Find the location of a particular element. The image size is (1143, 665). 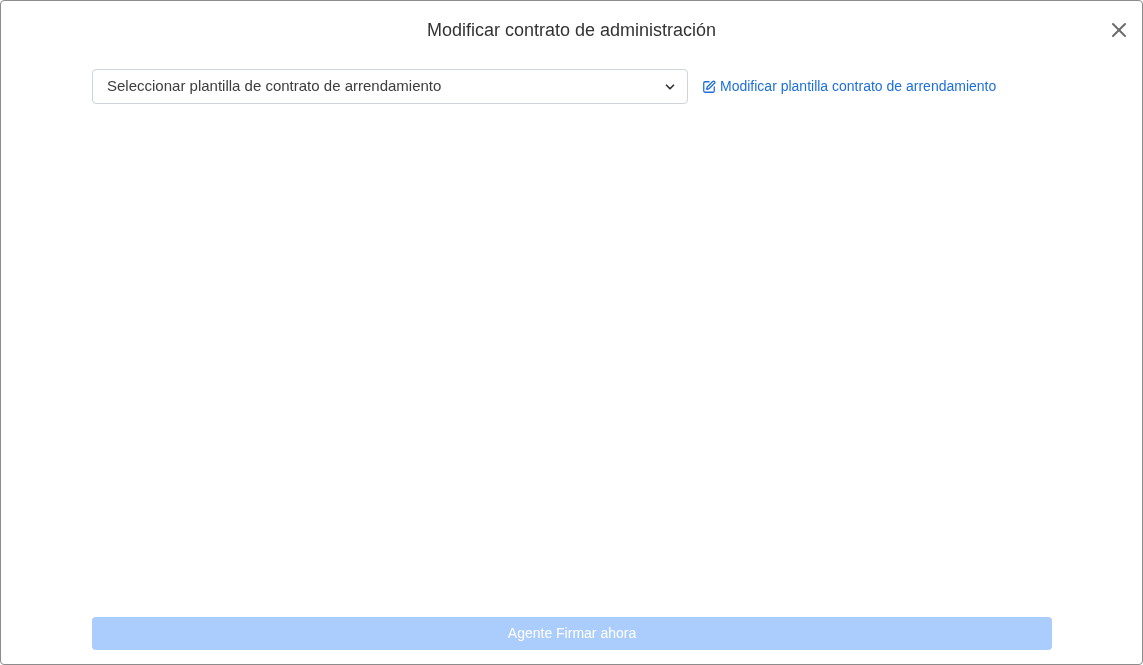

edit-template-link: Modificar plantilla contrato de arrendamiento is located at coordinates (849, 86).